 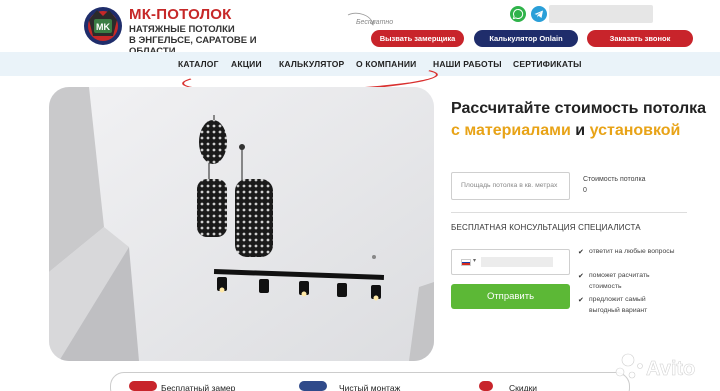 I want to click on toolbox-icon, so click(x=313, y=386).